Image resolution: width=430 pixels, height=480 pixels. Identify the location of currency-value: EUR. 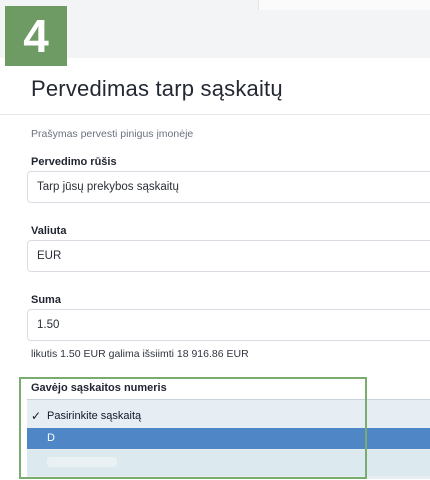
(49, 256).